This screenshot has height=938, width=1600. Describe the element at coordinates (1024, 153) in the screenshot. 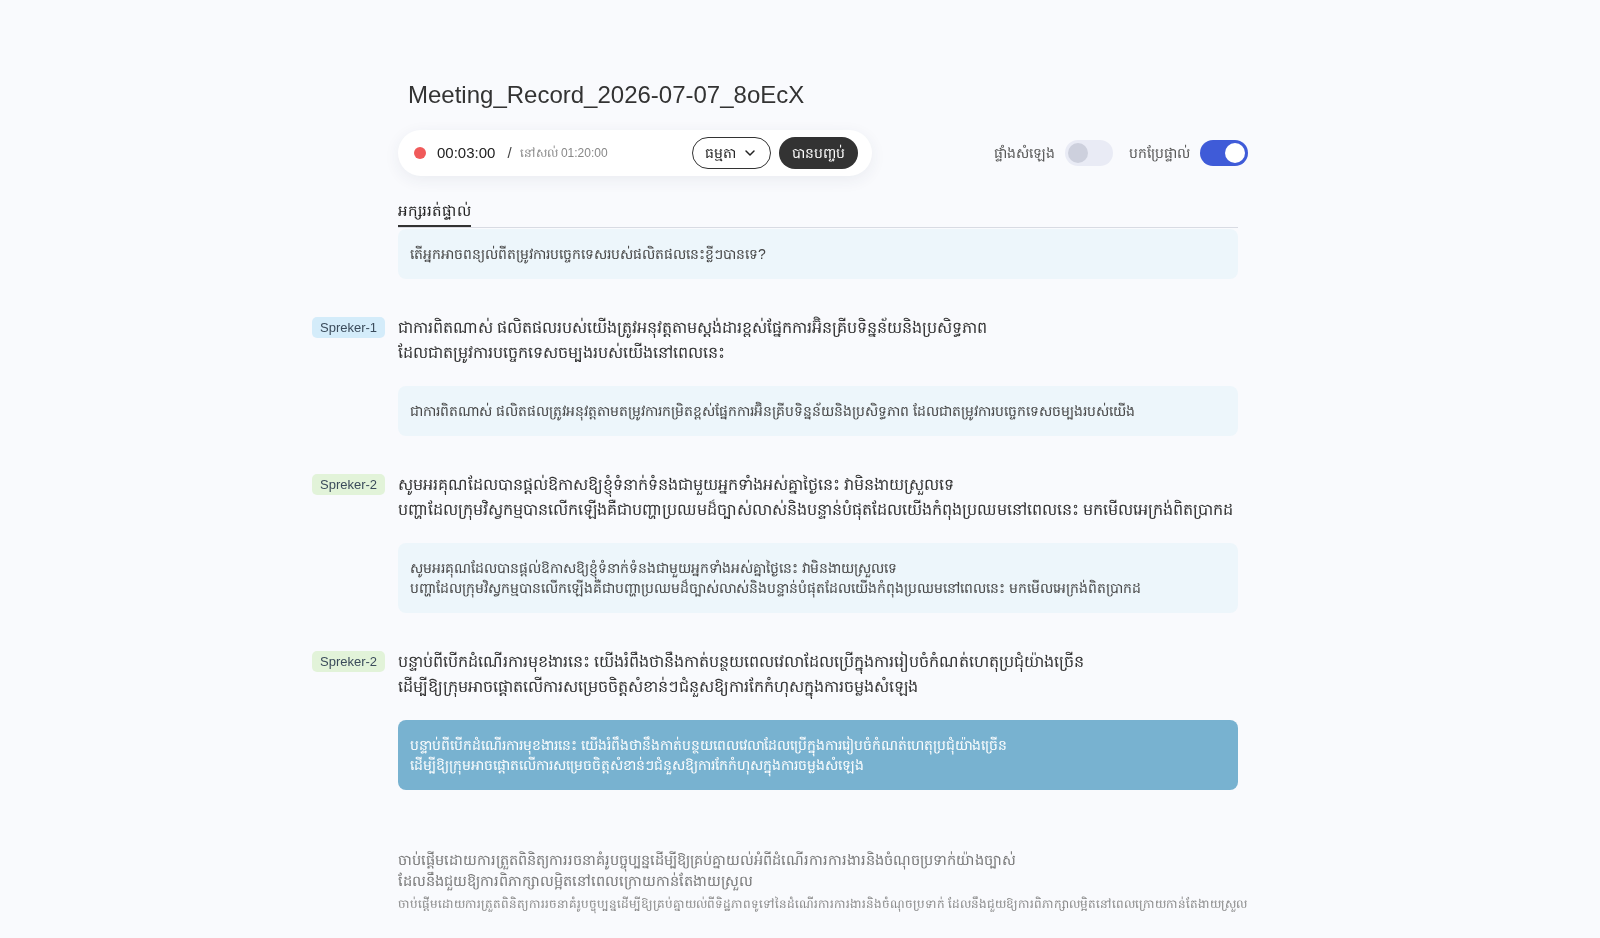

I see `toggle-label: ផ្ទាំងសំឡេង` at that location.